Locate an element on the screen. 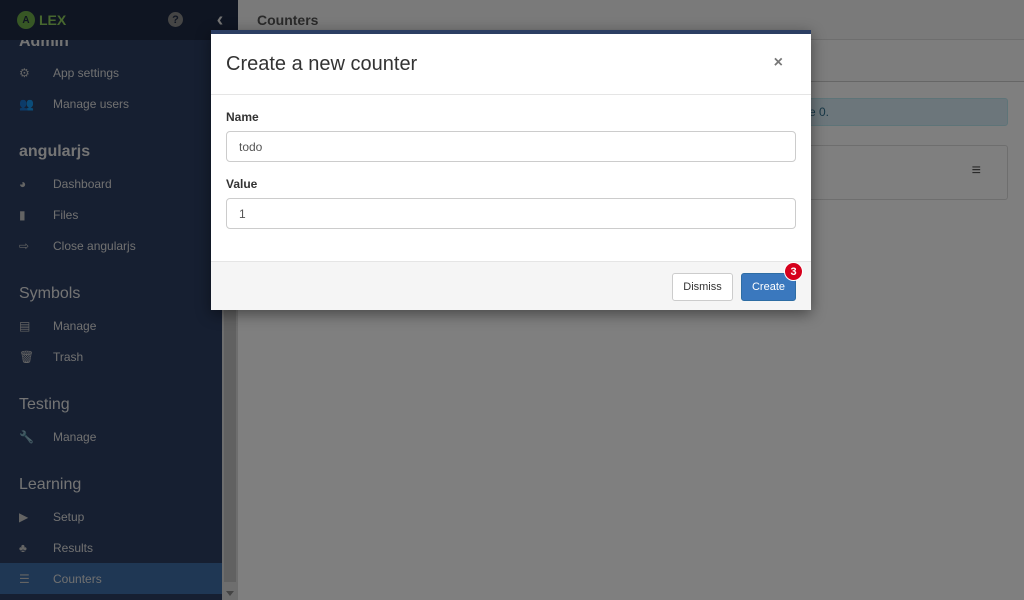 This screenshot has height=600, width=1024. modal-title: Create a new counter is located at coordinates (322, 63).